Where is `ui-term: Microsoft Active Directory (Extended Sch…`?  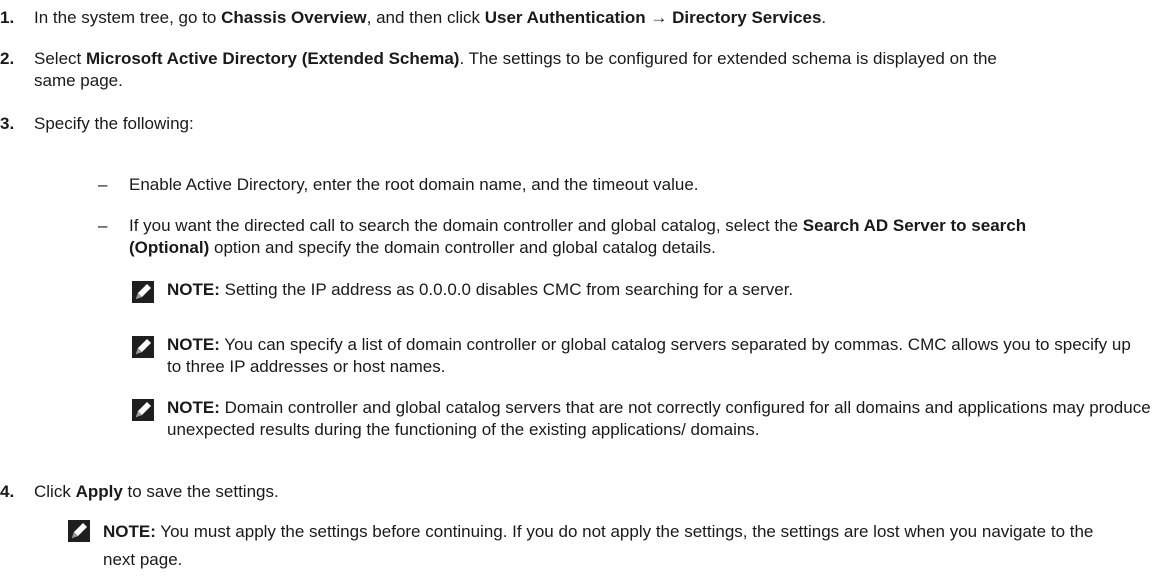 ui-term: Microsoft Active Directory (Extended Sch… is located at coordinates (272, 58).